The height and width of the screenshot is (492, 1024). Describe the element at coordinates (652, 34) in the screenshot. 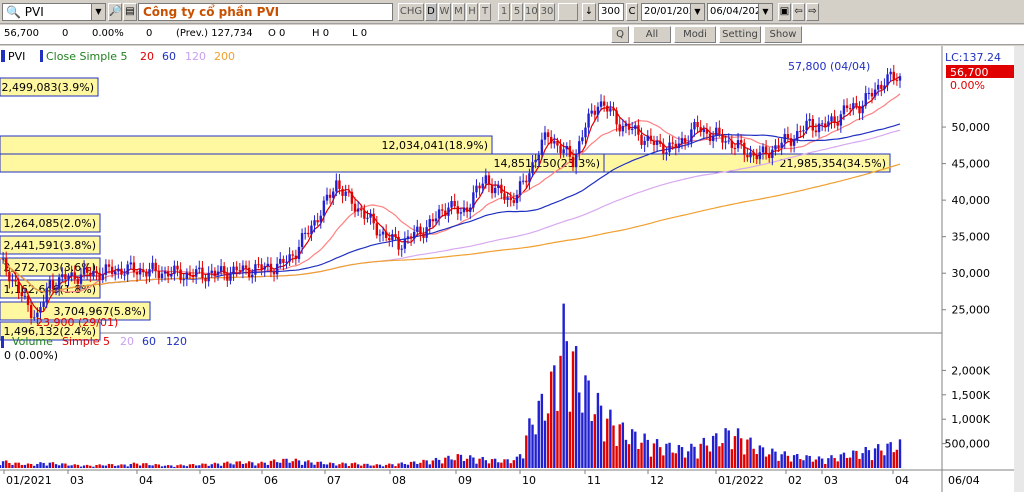

I see `all-button: All` at that location.